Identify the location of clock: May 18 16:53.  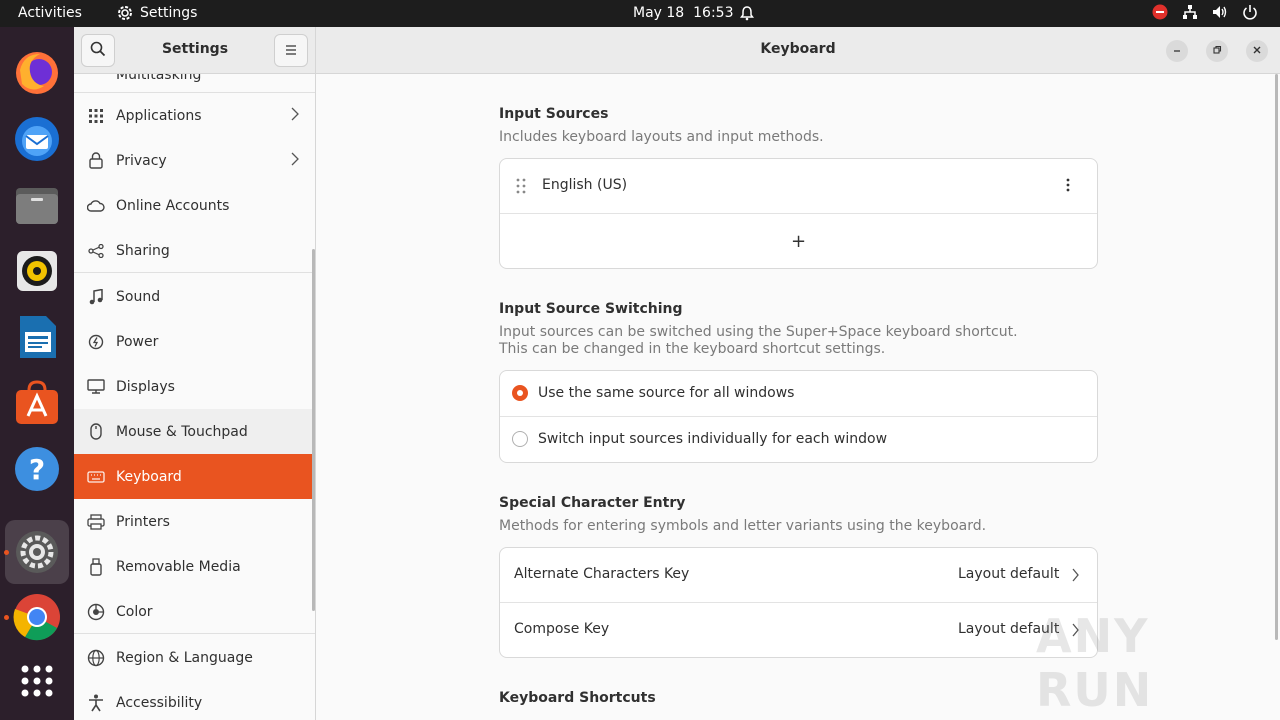
(683, 13).